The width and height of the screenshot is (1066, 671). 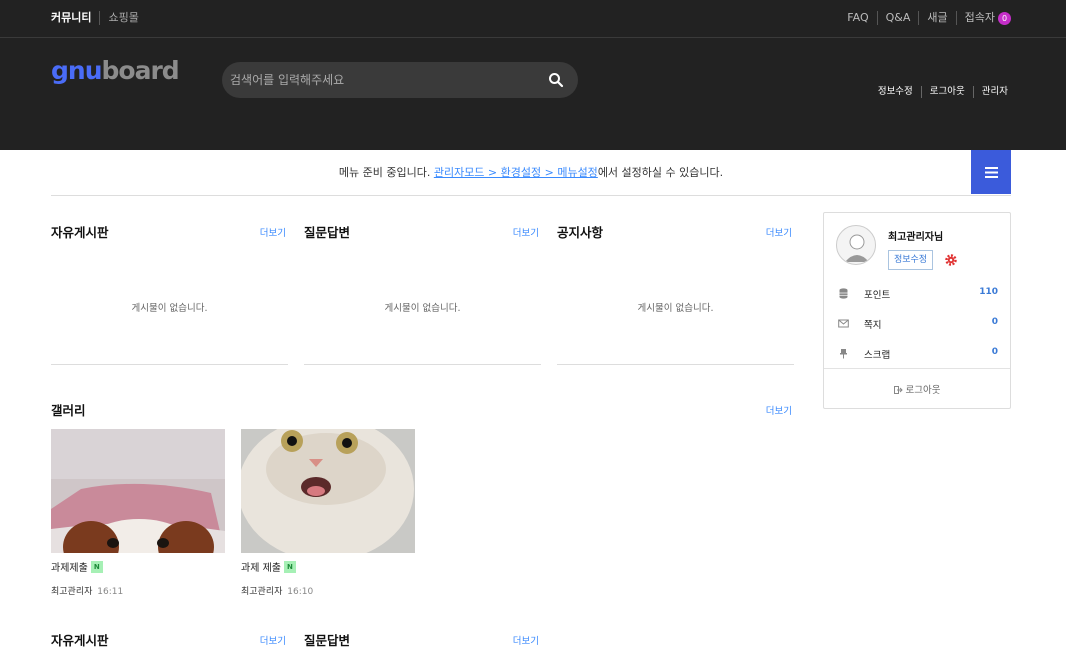 I want to click on gallery-header: 갤러리 더보기, so click(x=423, y=410).